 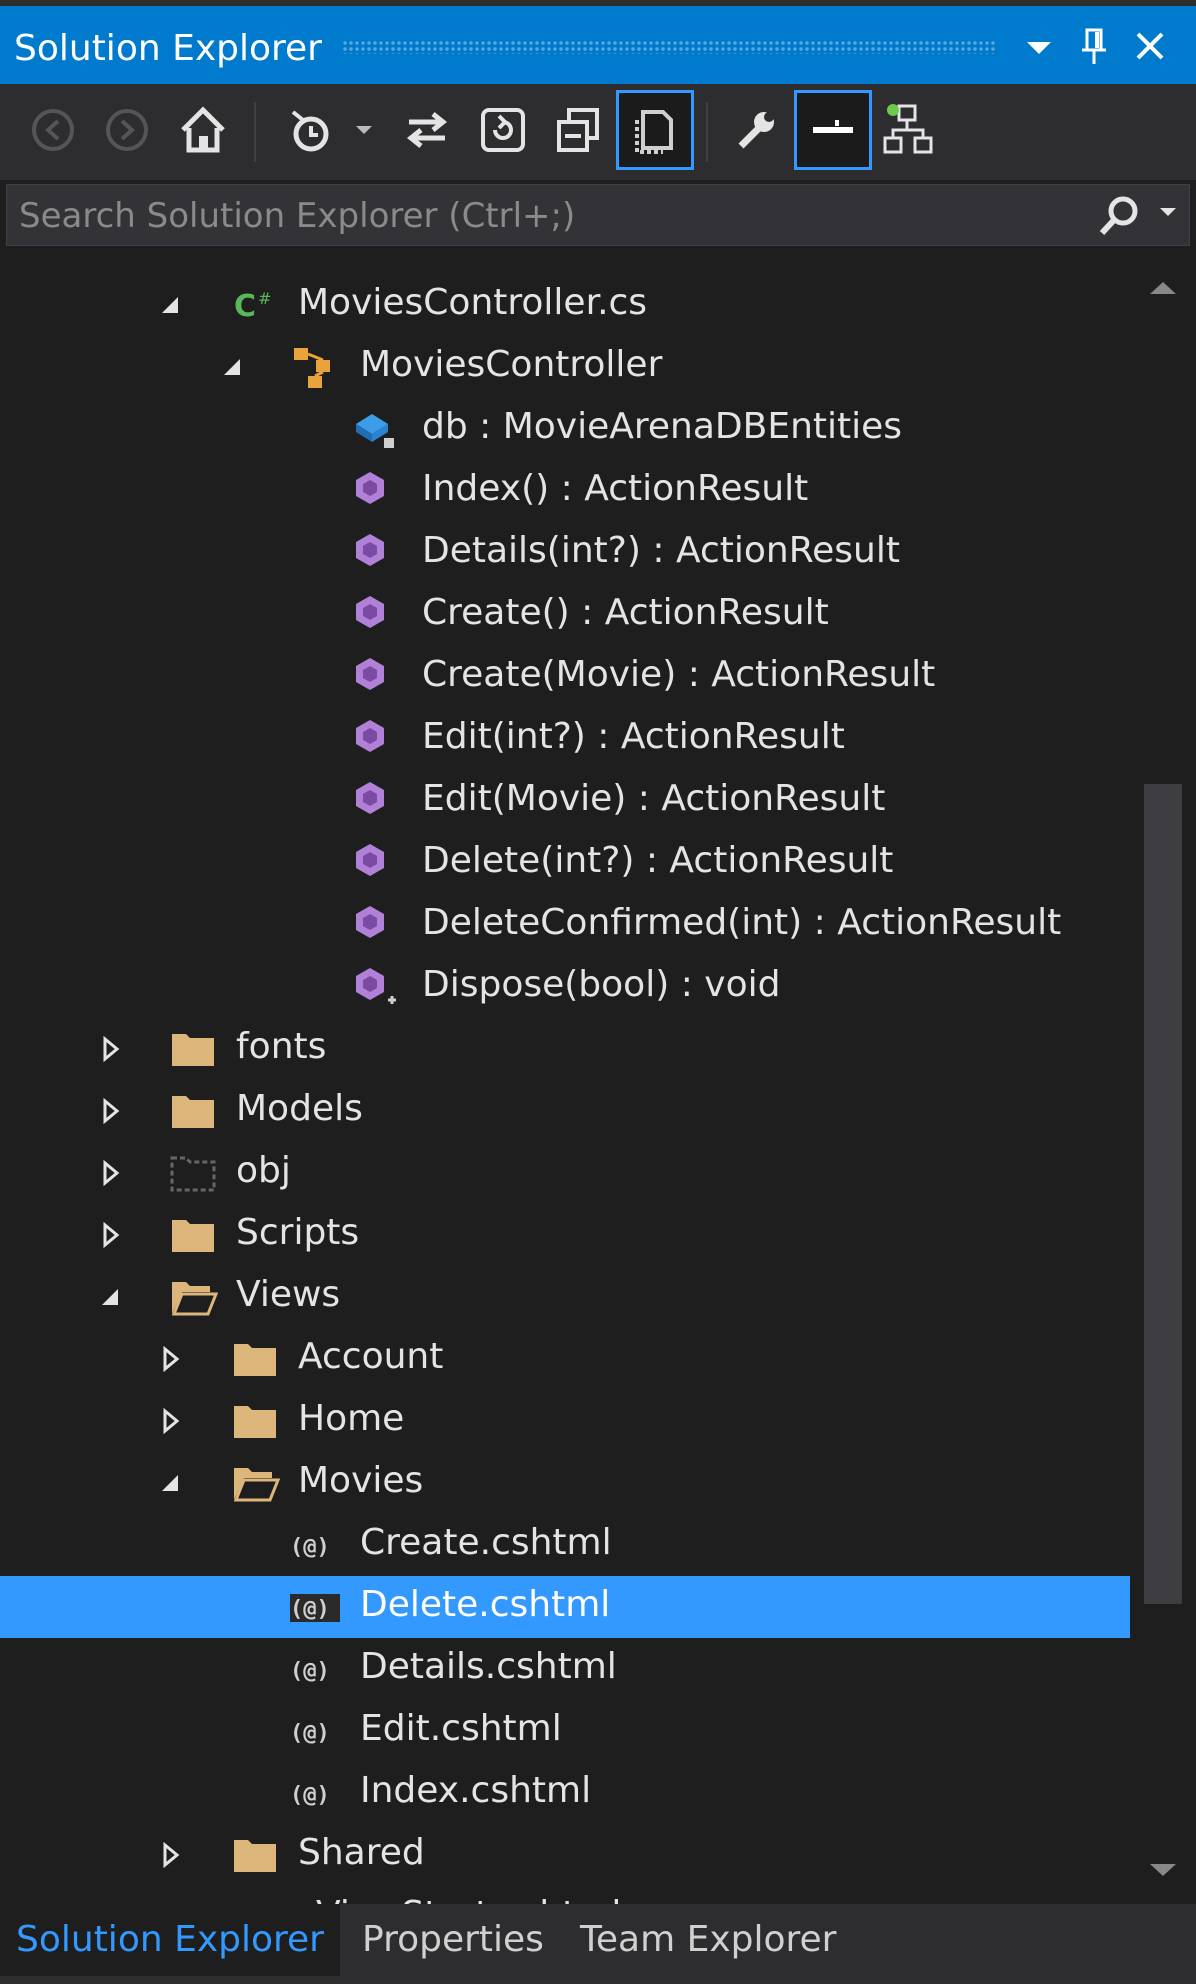 What do you see at coordinates (565, 1855) in the screenshot?
I see `tree-node-folder: Shared` at bounding box center [565, 1855].